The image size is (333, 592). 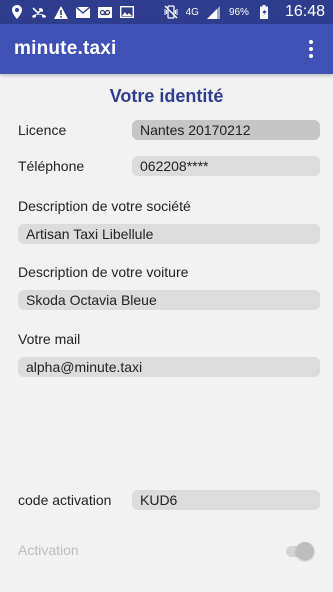 What do you see at coordinates (226, 500) in the screenshot?
I see `activation-code-field: KUD6` at bounding box center [226, 500].